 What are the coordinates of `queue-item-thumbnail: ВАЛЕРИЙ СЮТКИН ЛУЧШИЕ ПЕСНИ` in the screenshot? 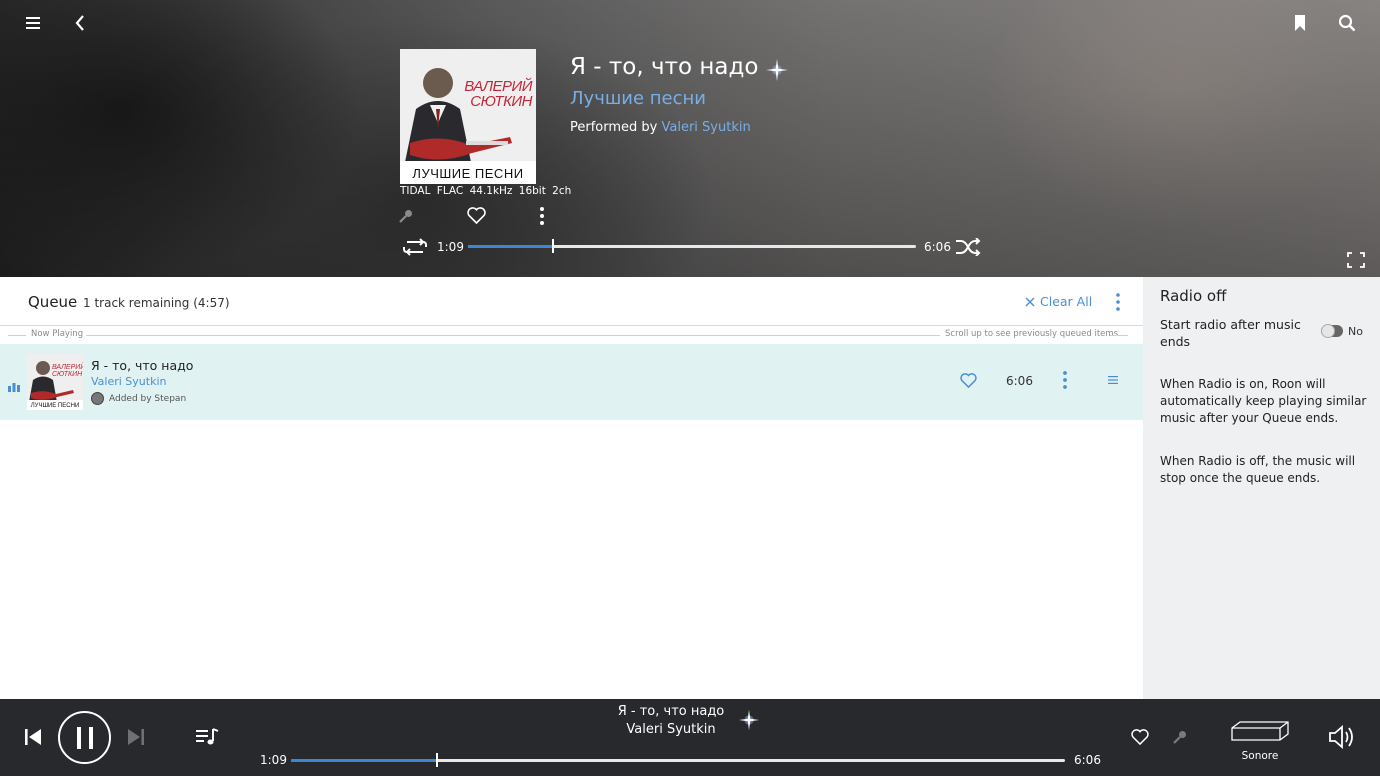 It's located at (55, 382).